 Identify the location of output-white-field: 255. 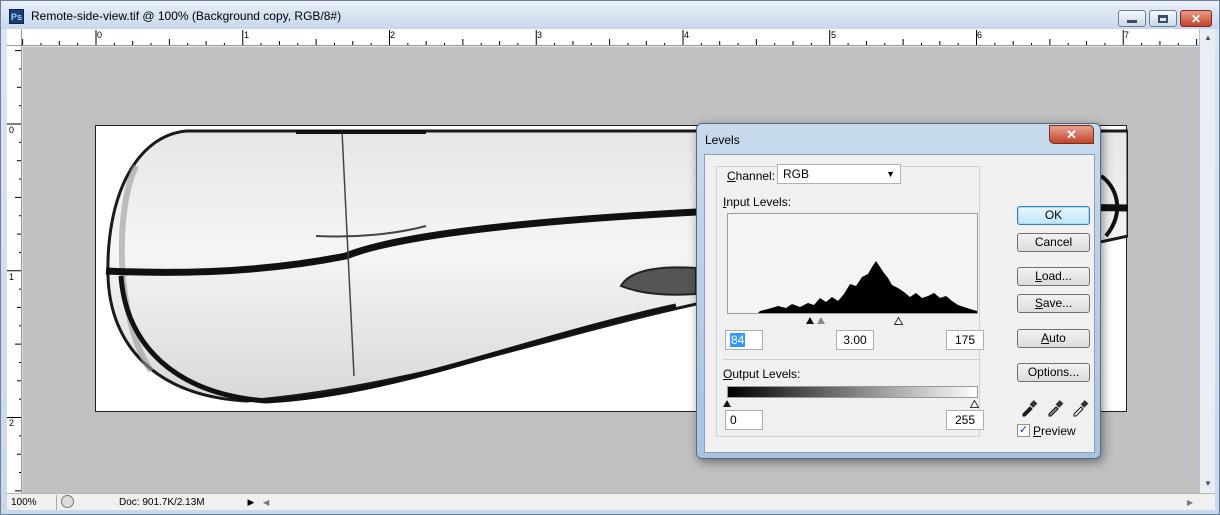
(965, 420).